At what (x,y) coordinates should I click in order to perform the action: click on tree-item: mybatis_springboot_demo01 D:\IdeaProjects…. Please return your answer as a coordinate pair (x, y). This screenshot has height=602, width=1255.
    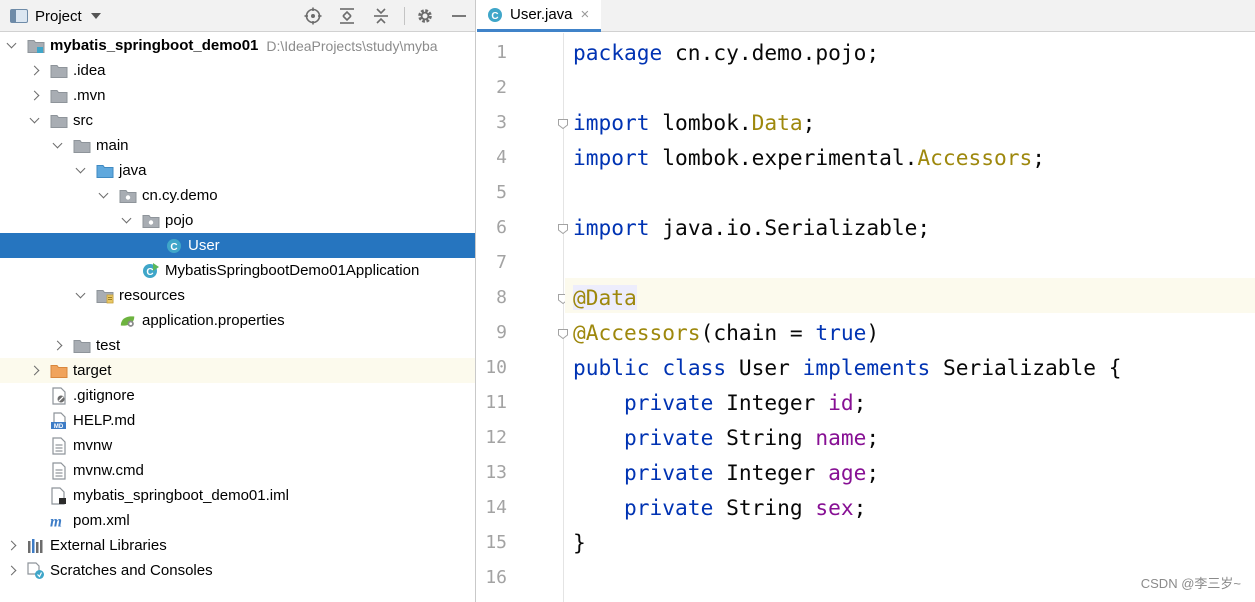
    Looking at the image, I should click on (237, 45).